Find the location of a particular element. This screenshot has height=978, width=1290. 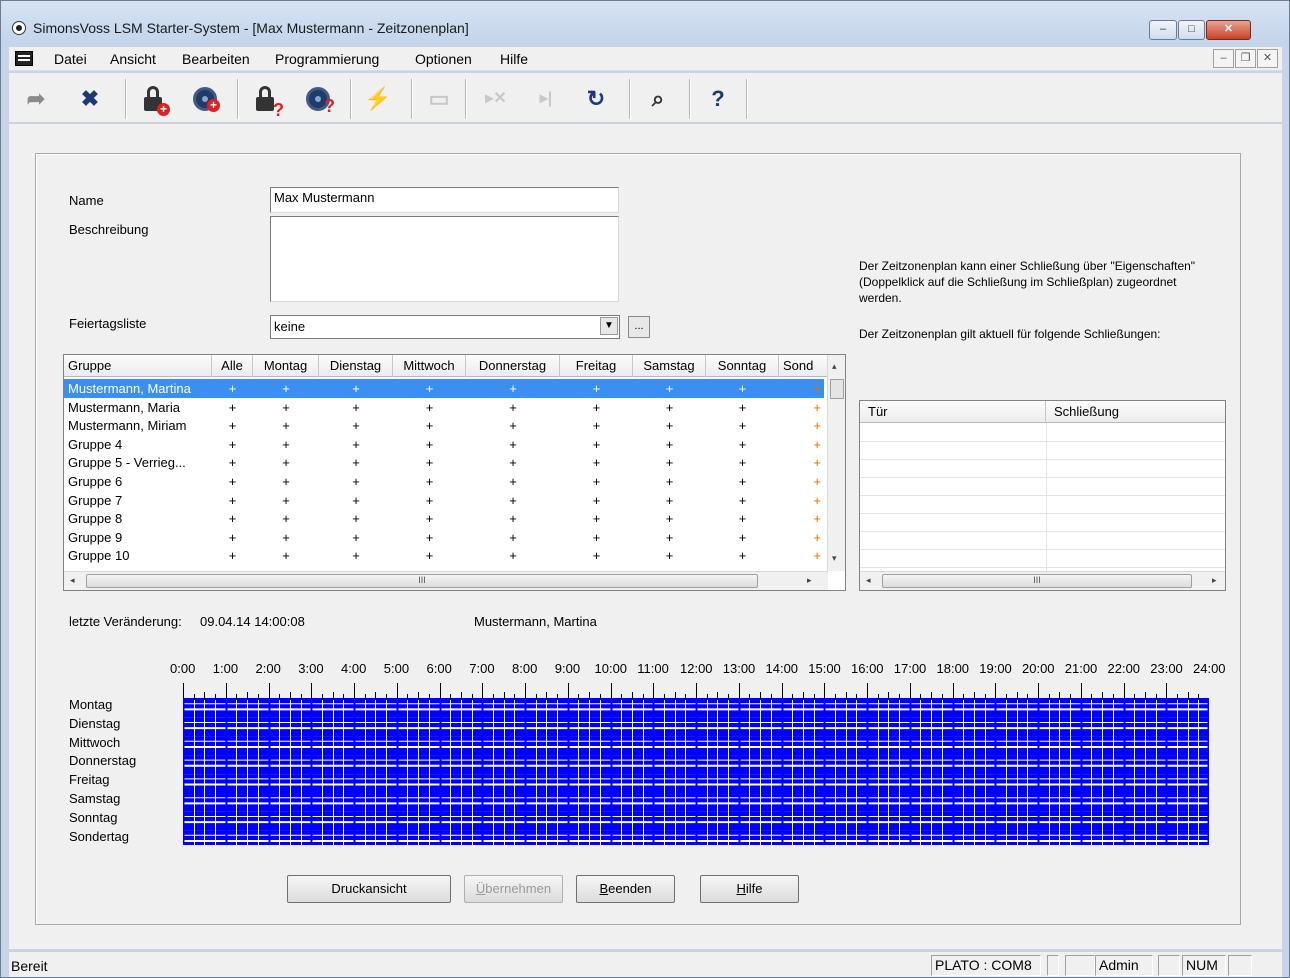

column-header-sunday: Sonntag is located at coordinates (742, 366).